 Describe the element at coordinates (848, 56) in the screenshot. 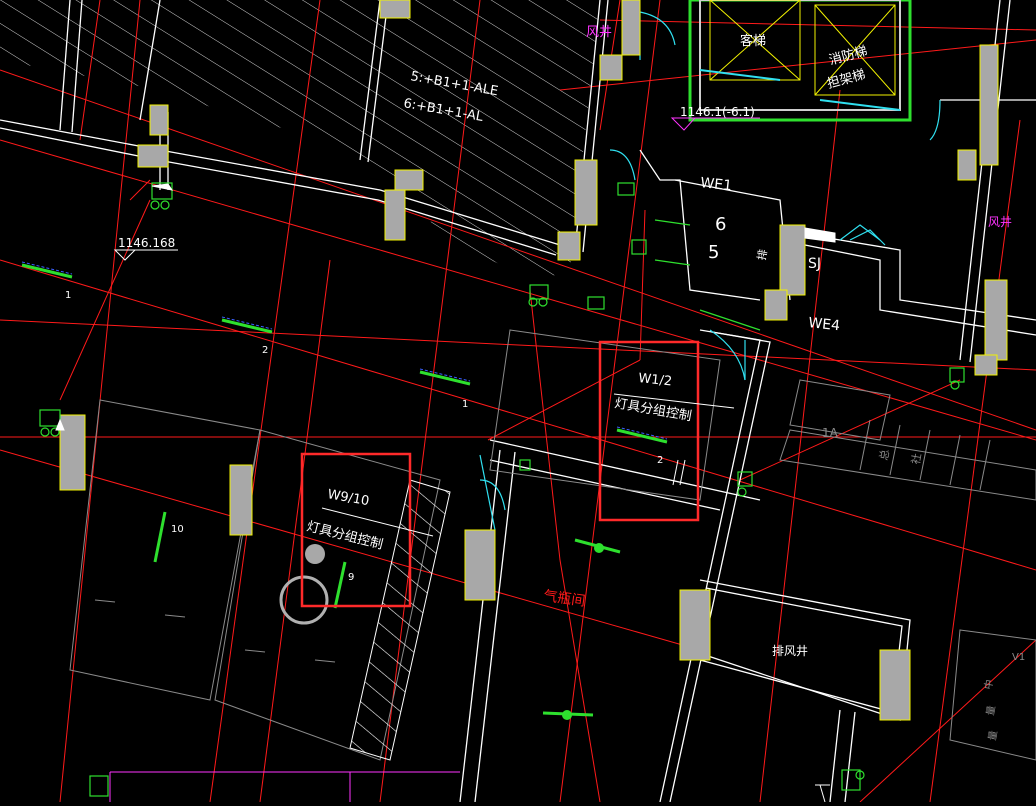

I see `elevator-fire-label: 消防梯` at that location.